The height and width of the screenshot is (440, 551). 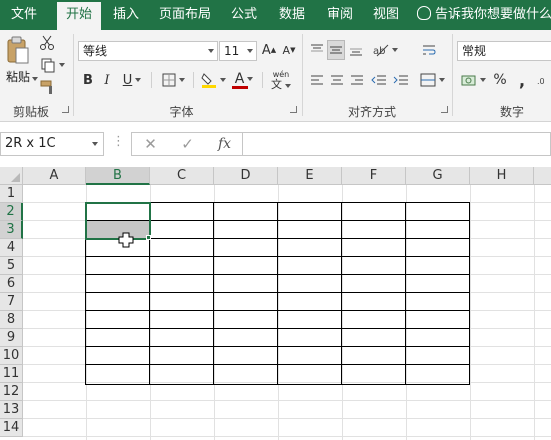 I want to click on accounting-format-button, so click(x=473, y=80).